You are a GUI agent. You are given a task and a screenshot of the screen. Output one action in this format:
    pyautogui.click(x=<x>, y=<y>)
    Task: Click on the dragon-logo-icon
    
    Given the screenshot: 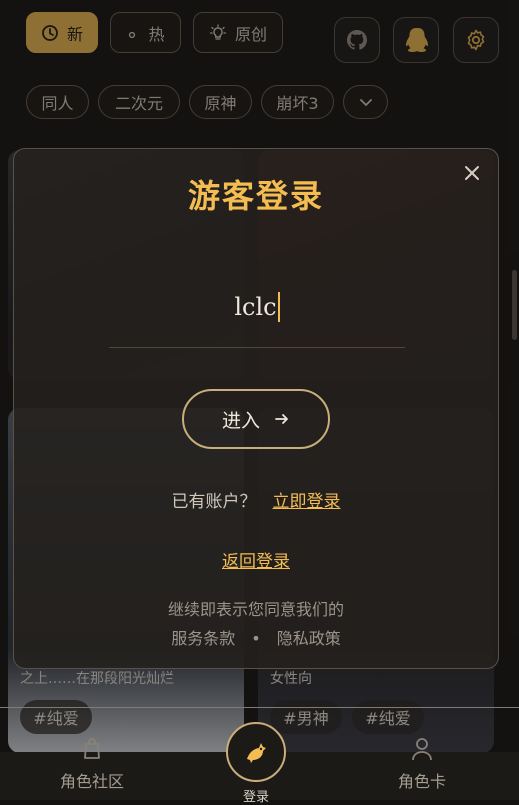 What is the action you would take?
    pyautogui.click(x=256, y=753)
    